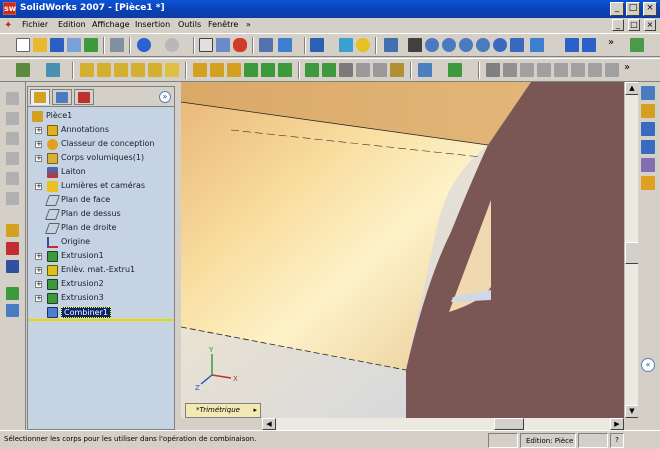  I want to click on tree-item-origin: Origine, so click(101, 242).